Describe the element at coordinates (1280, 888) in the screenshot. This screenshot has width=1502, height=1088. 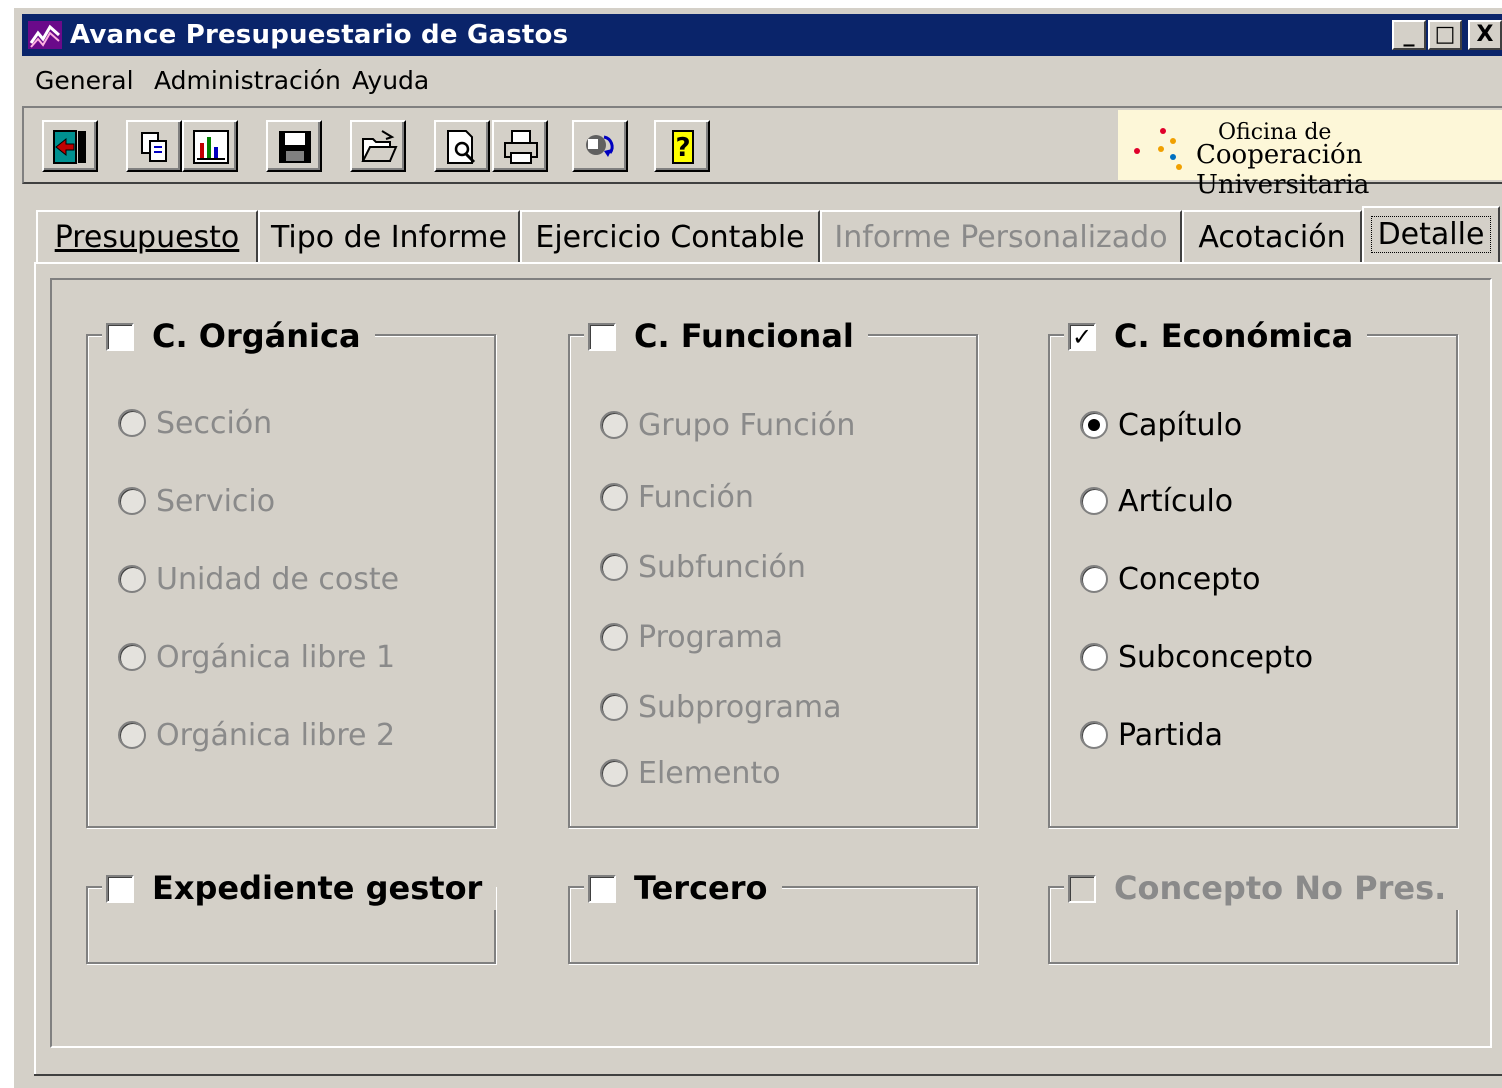
I see `concepto-no-pres-title: Concepto No Pres.` at that location.